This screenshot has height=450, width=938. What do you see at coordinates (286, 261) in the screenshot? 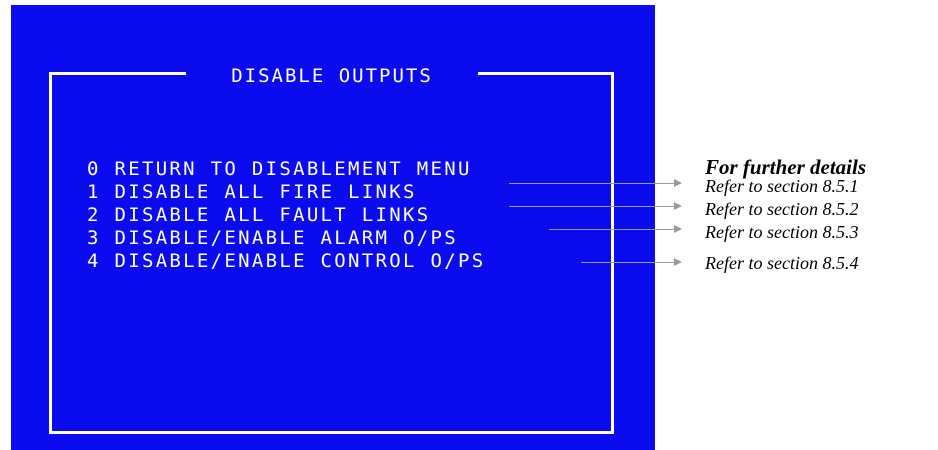
I see `menu-item-control-outputs: 4 DISABLE/ENABLE CONTROL O/PS` at bounding box center [286, 261].